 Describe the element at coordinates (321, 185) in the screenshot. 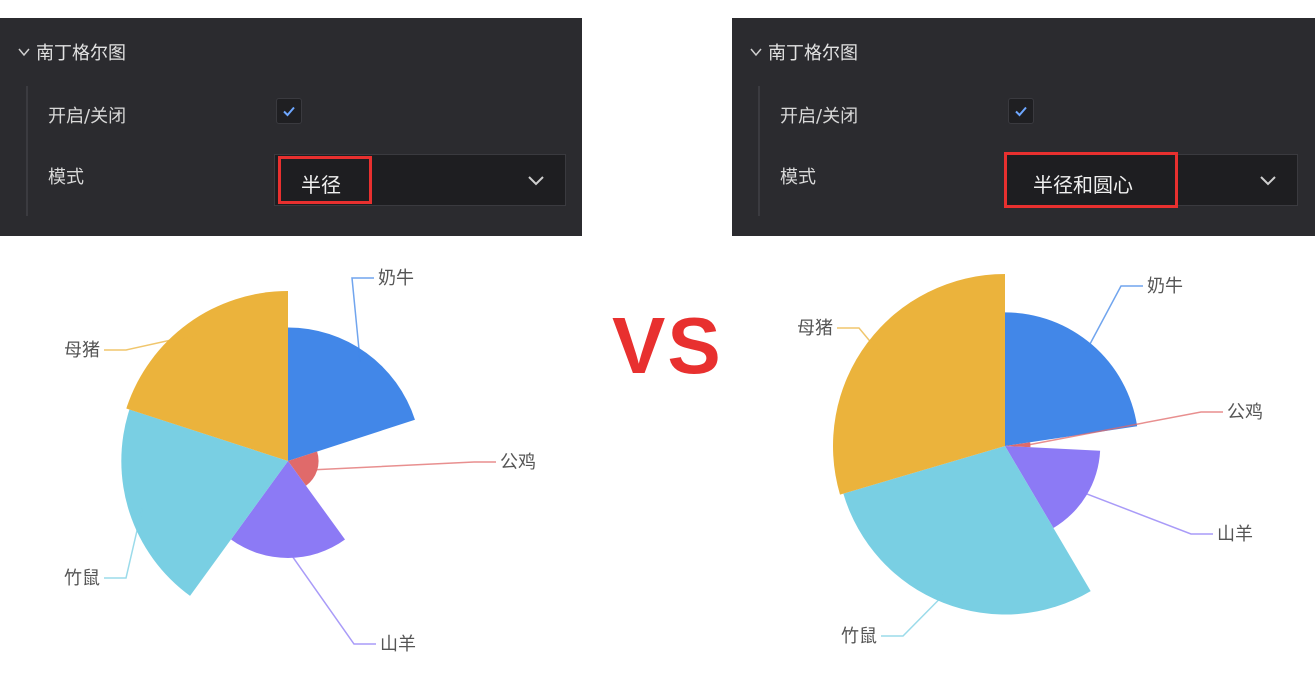

I see `mode-select-value: 半径` at that location.